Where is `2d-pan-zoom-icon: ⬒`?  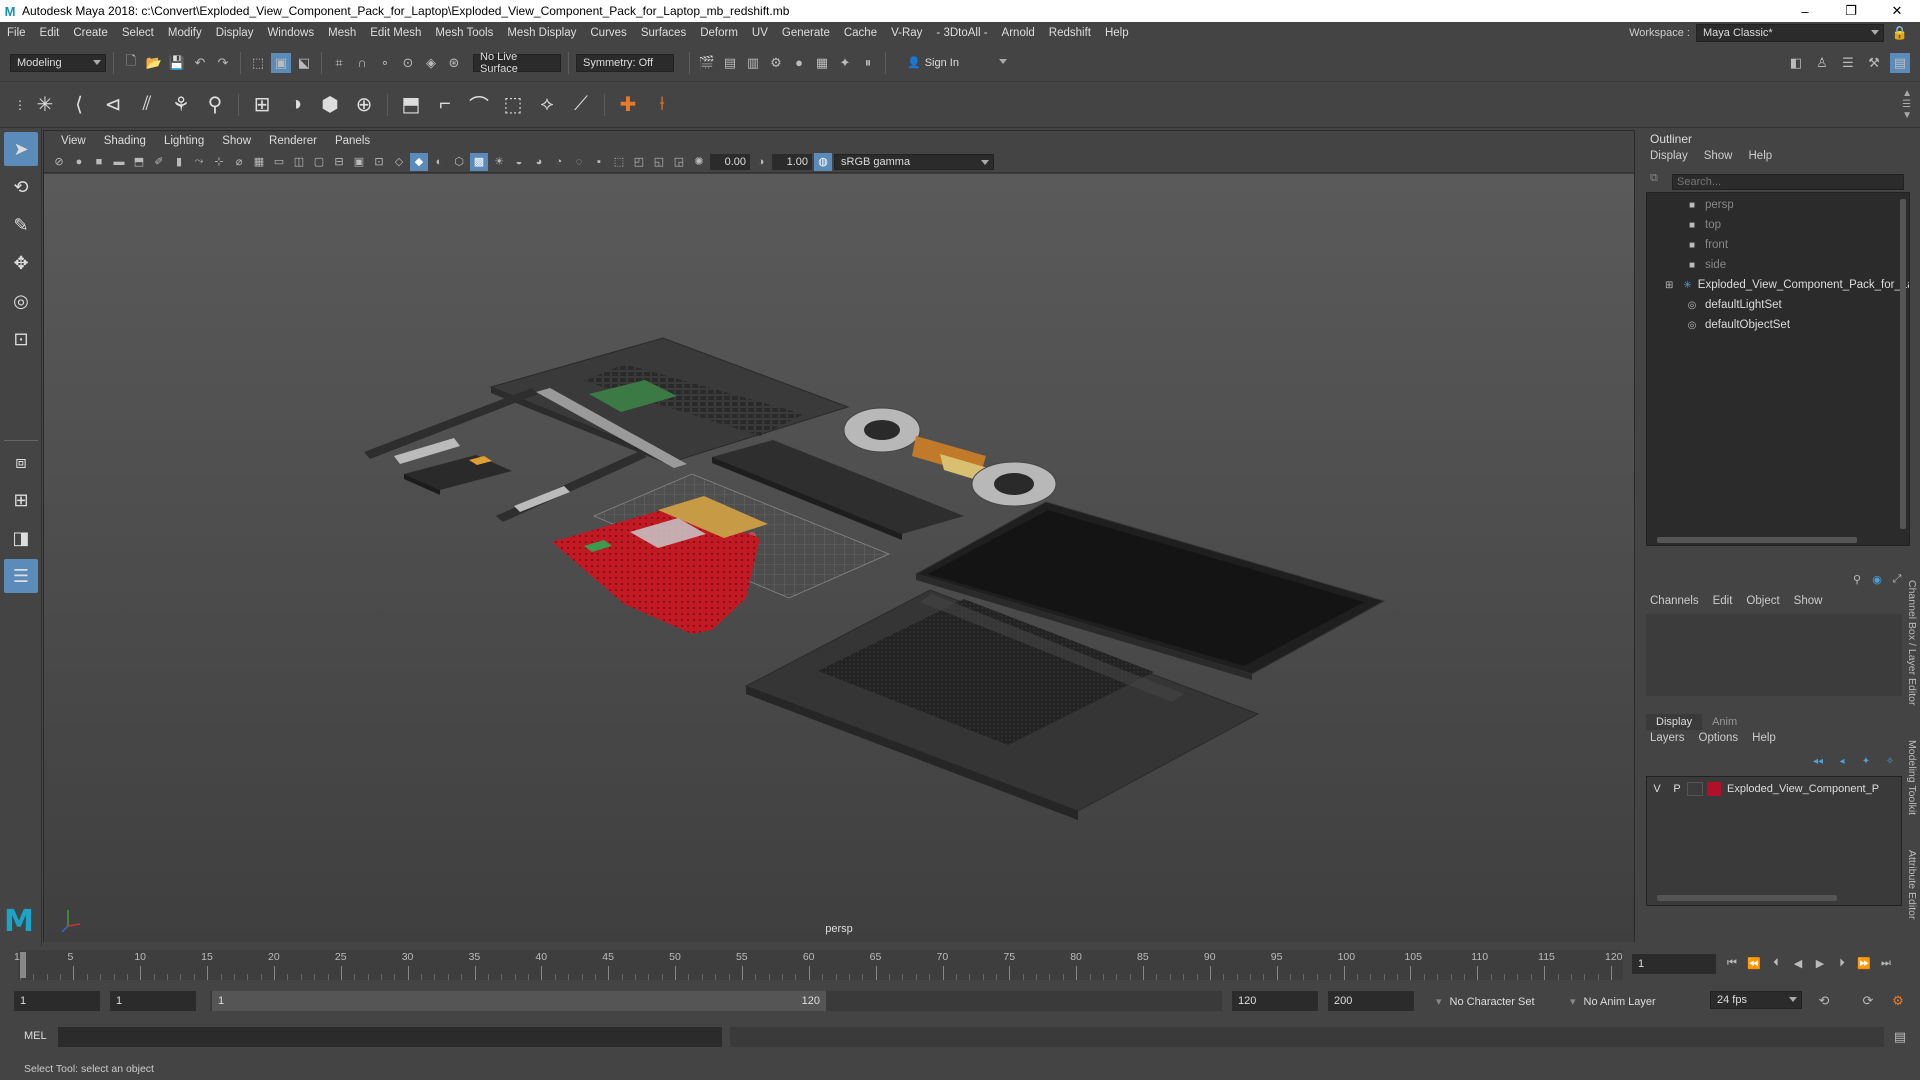 2d-pan-zoom-icon: ⬒ is located at coordinates (139, 162).